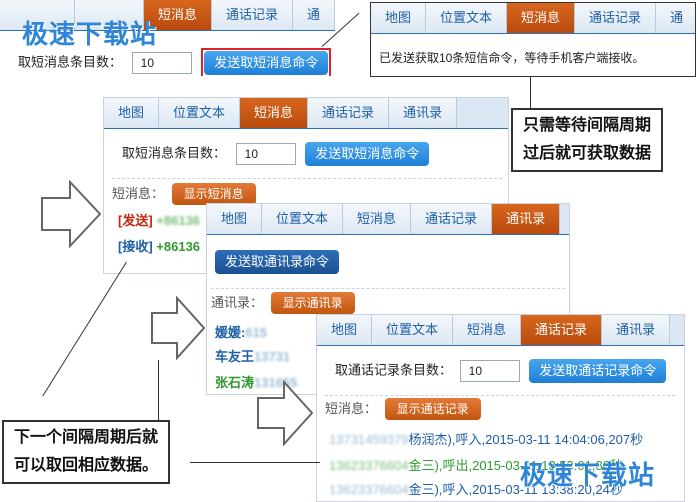 The width and height of the screenshot is (698, 502). What do you see at coordinates (587, 125) in the screenshot?
I see `callout-top-line1: 只需等待间隔周期` at bounding box center [587, 125].